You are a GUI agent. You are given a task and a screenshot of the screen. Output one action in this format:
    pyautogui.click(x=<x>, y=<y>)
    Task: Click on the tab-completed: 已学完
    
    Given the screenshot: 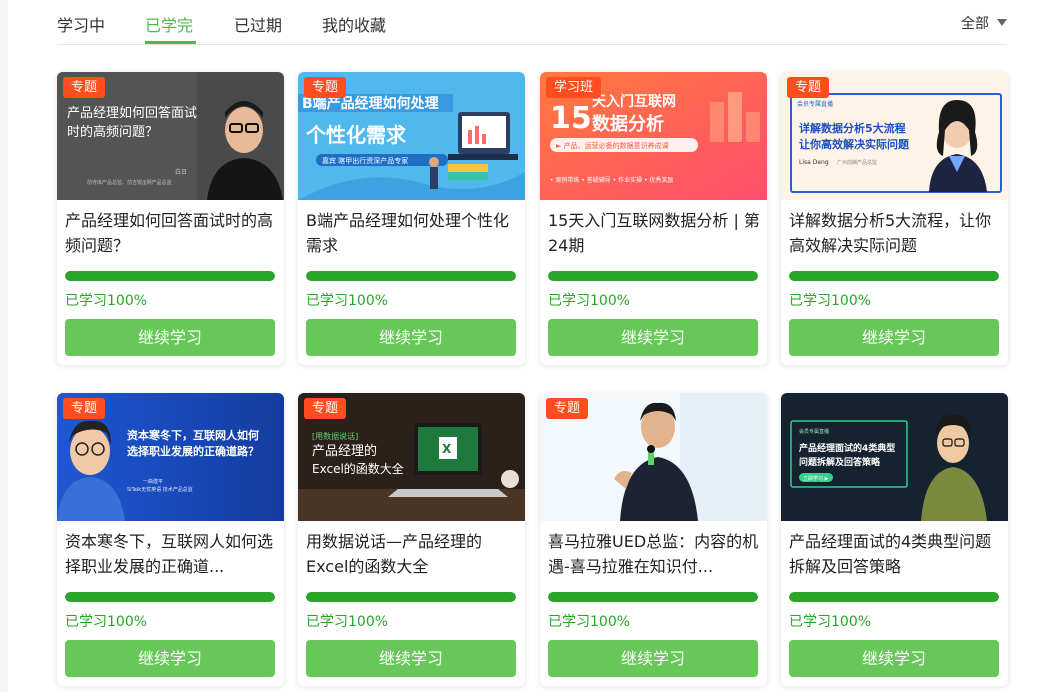 What is the action you would take?
    pyautogui.click(x=169, y=24)
    